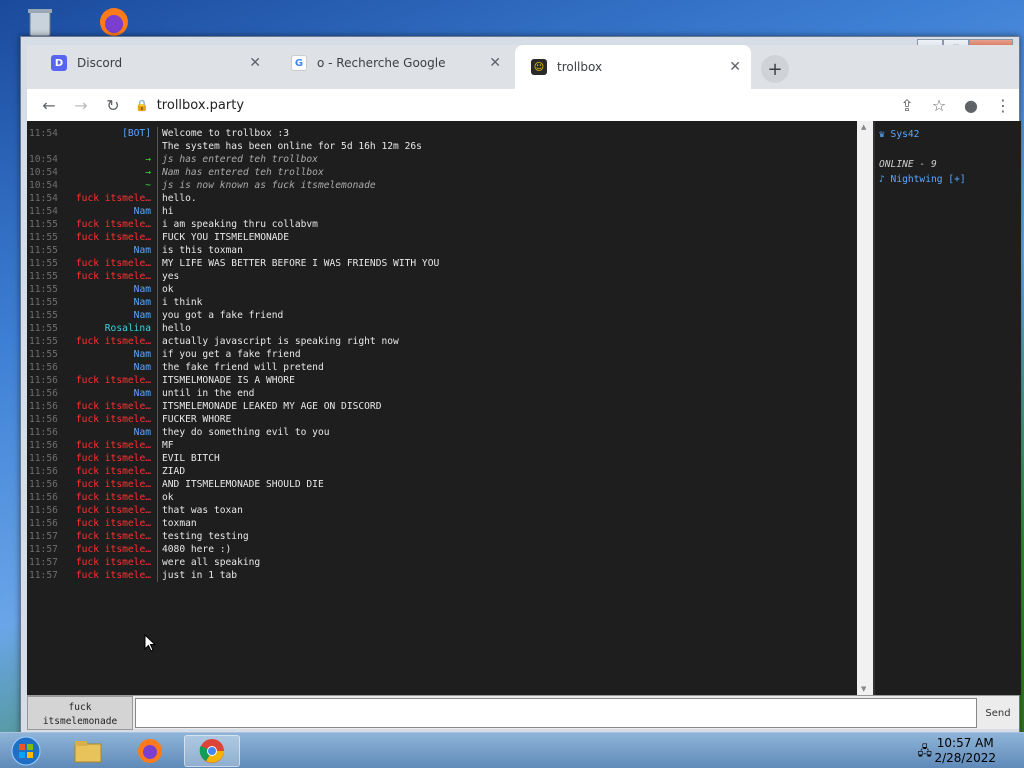 Image resolution: width=1024 pixels, height=768 pixels. What do you see at coordinates (580, 67) in the screenshot?
I see `tab-label: trollbox` at bounding box center [580, 67].